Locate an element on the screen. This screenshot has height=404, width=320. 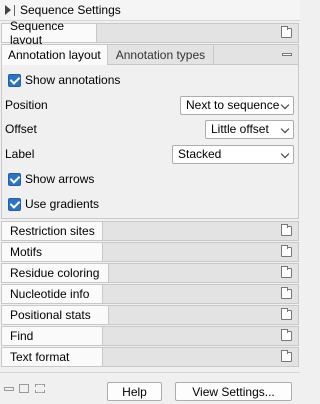
section-sequence-layout: Sequence layout is located at coordinates (150, 33).